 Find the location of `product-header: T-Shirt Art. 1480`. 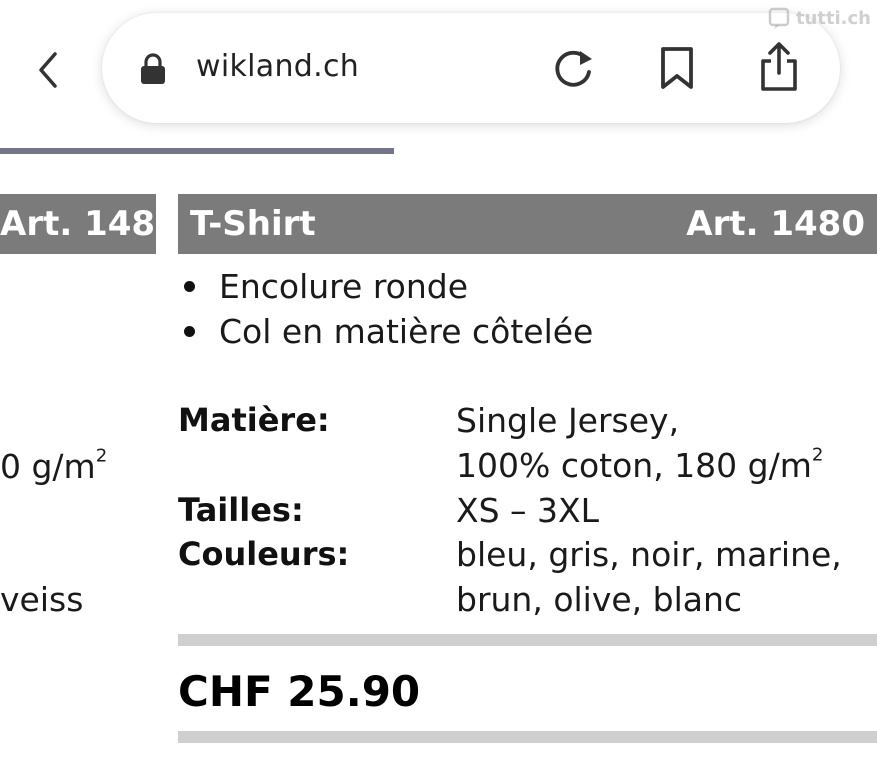

product-header: T-Shirt Art. 1480 is located at coordinates (527, 224).